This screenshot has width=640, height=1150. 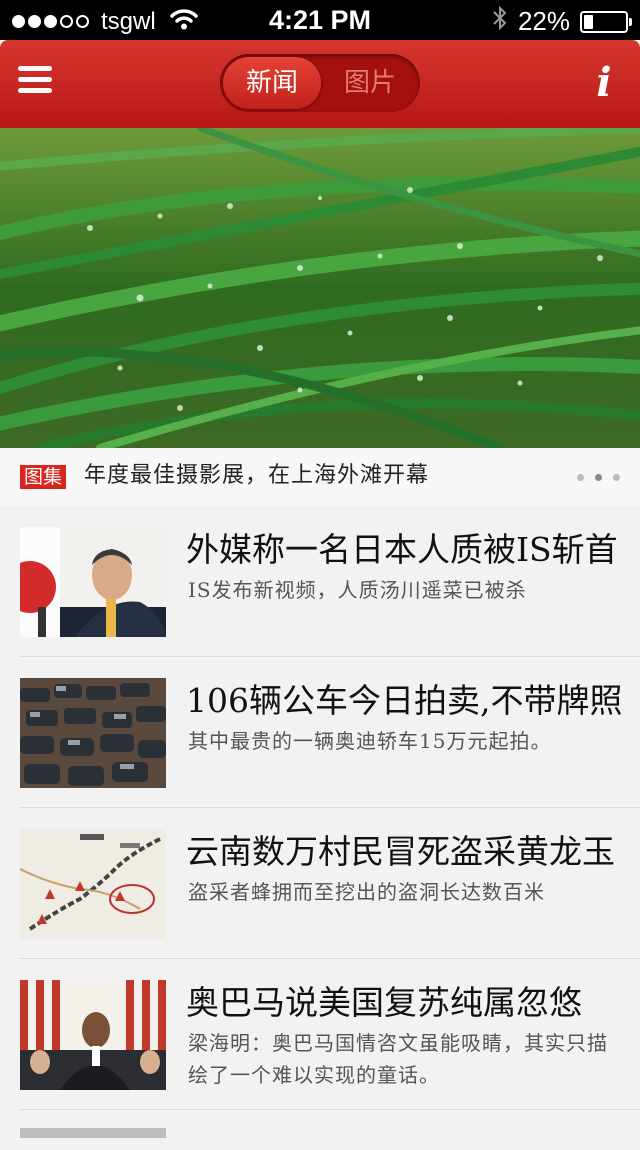 What do you see at coordinates (370, 741) in the screenshot?
I see `news-summary: 其中最贵的一辆奥迪轿车15万元起拍。` at bounding box center [370, 741].